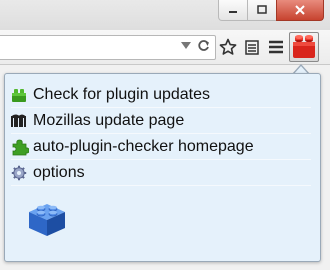  What do you see at coordinates (165, 15) in the screenshot?
I see `window-titlebar` at bounding box center [165, 15].